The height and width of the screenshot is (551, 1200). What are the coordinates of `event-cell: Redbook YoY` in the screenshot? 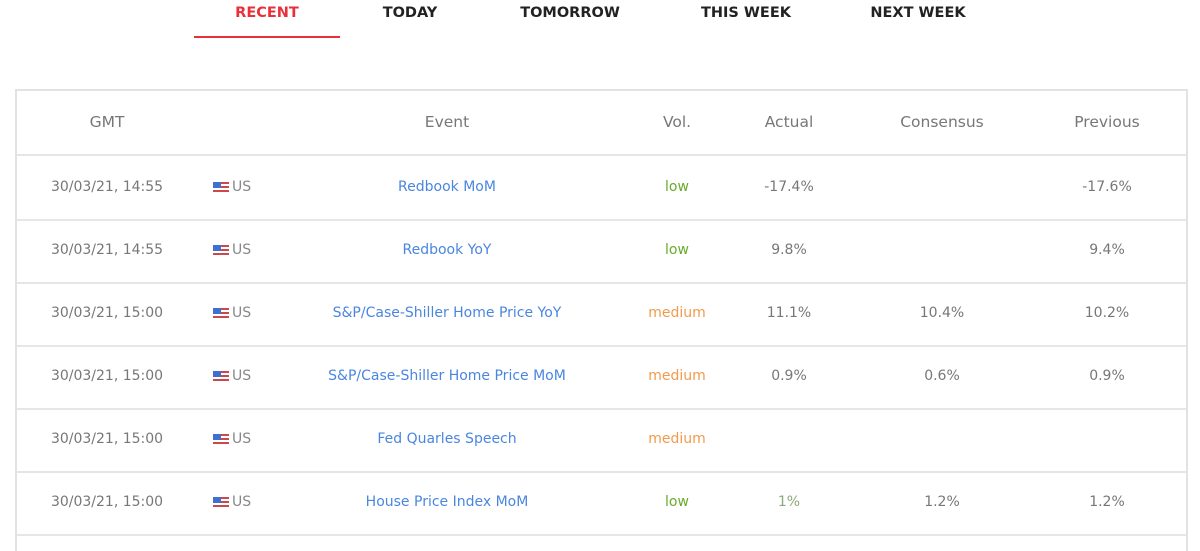 It's located at (447, 250).